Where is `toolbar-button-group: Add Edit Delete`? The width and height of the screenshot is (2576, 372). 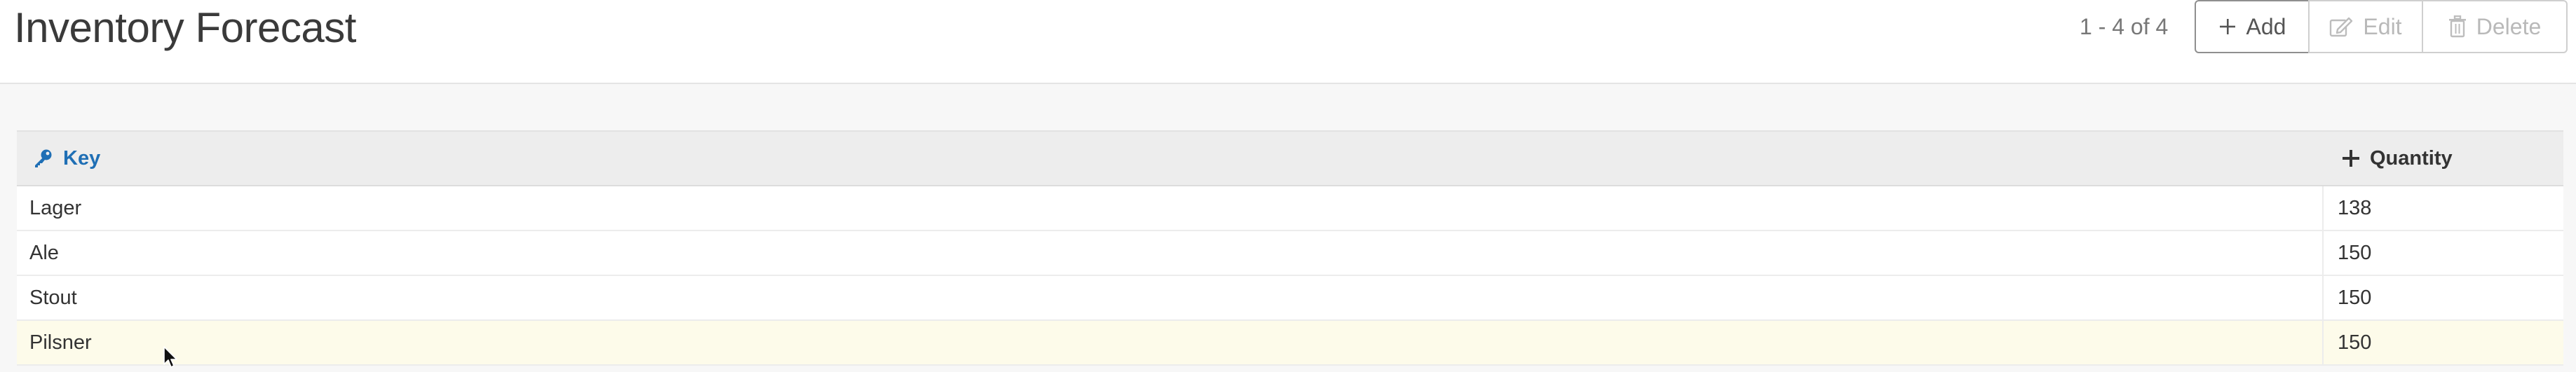 toolbar-button-group: Add Edit Delete is located at coordinates (2381, 26).